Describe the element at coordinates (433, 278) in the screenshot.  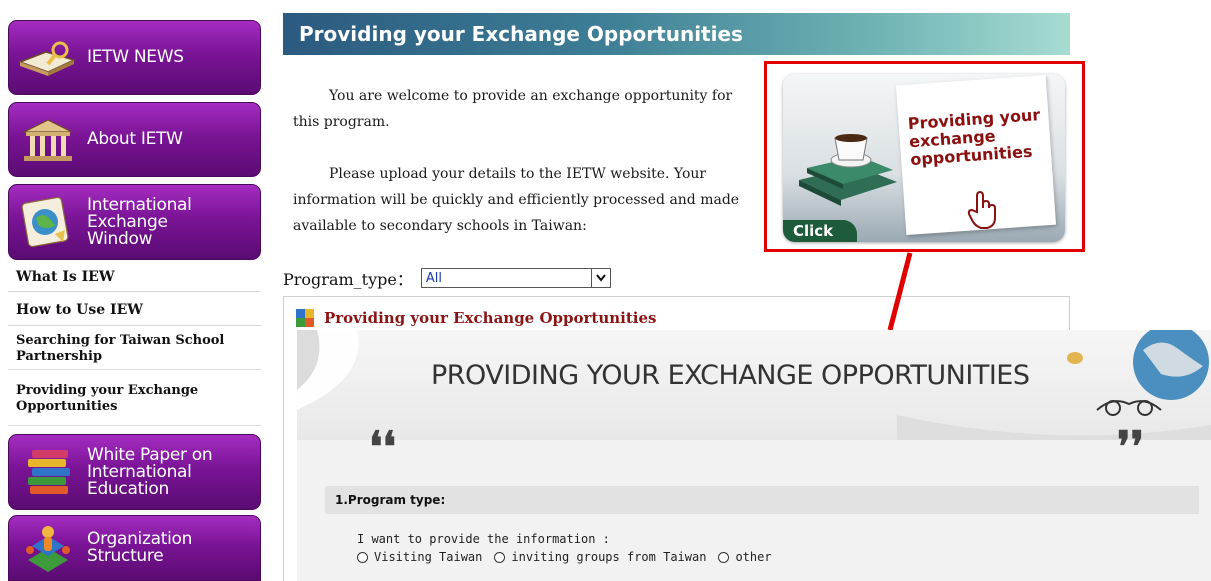
I see `program-type-value: All` at that location.